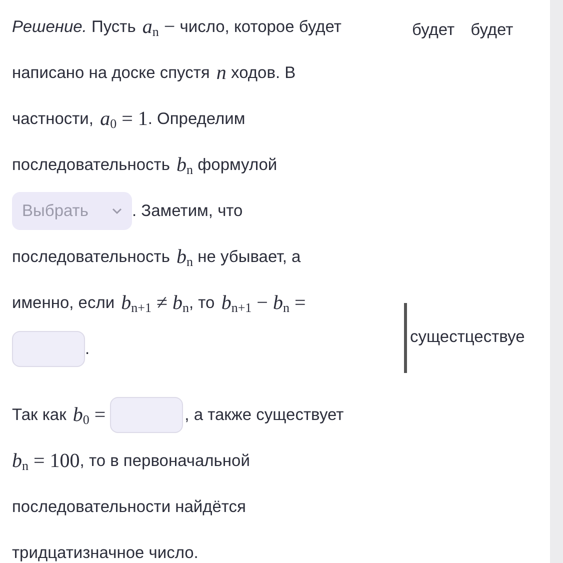  What do you see at coordinates (129, 507) in the screenshot?
I see `body-text: последовательности найдётся` at bounding box center [129, 507].